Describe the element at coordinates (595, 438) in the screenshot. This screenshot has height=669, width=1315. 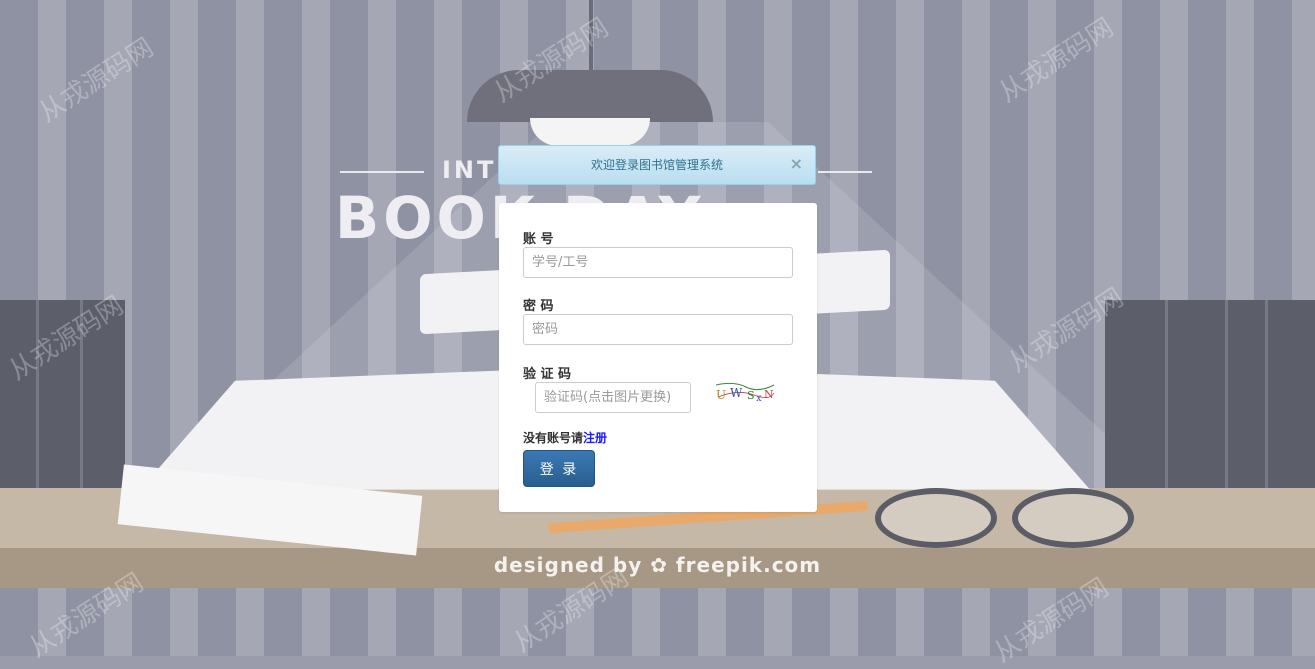
I see `register-link: 注册` at that location.